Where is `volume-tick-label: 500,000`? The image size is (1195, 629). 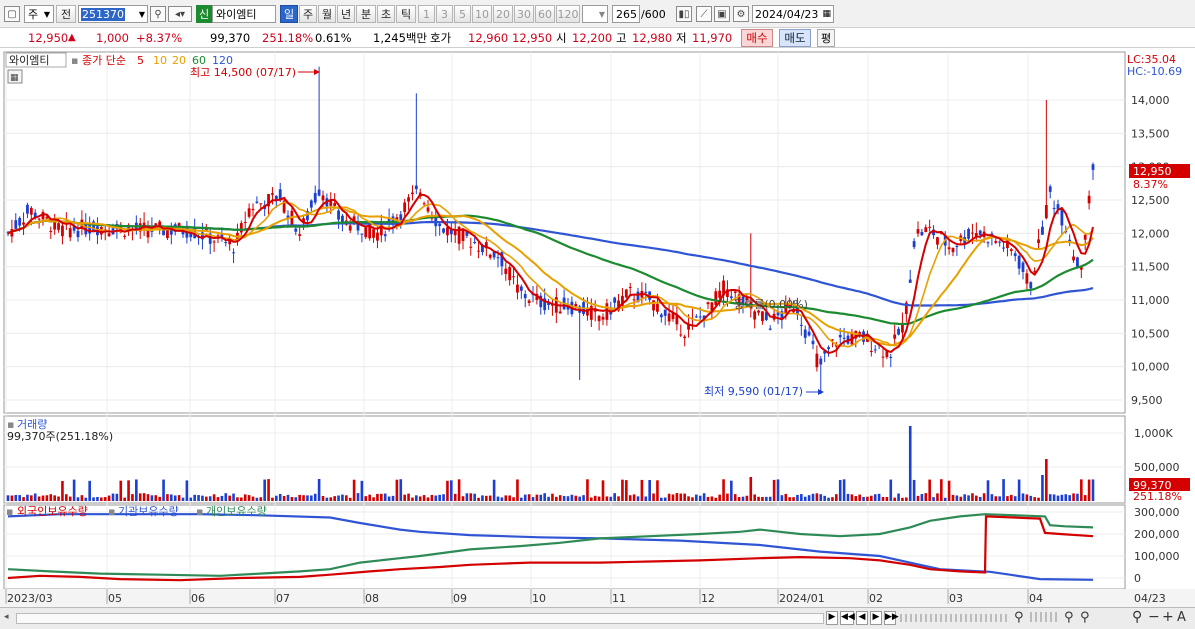
volume-tick-label: 500,000 is located at coordinates (1157, 467).